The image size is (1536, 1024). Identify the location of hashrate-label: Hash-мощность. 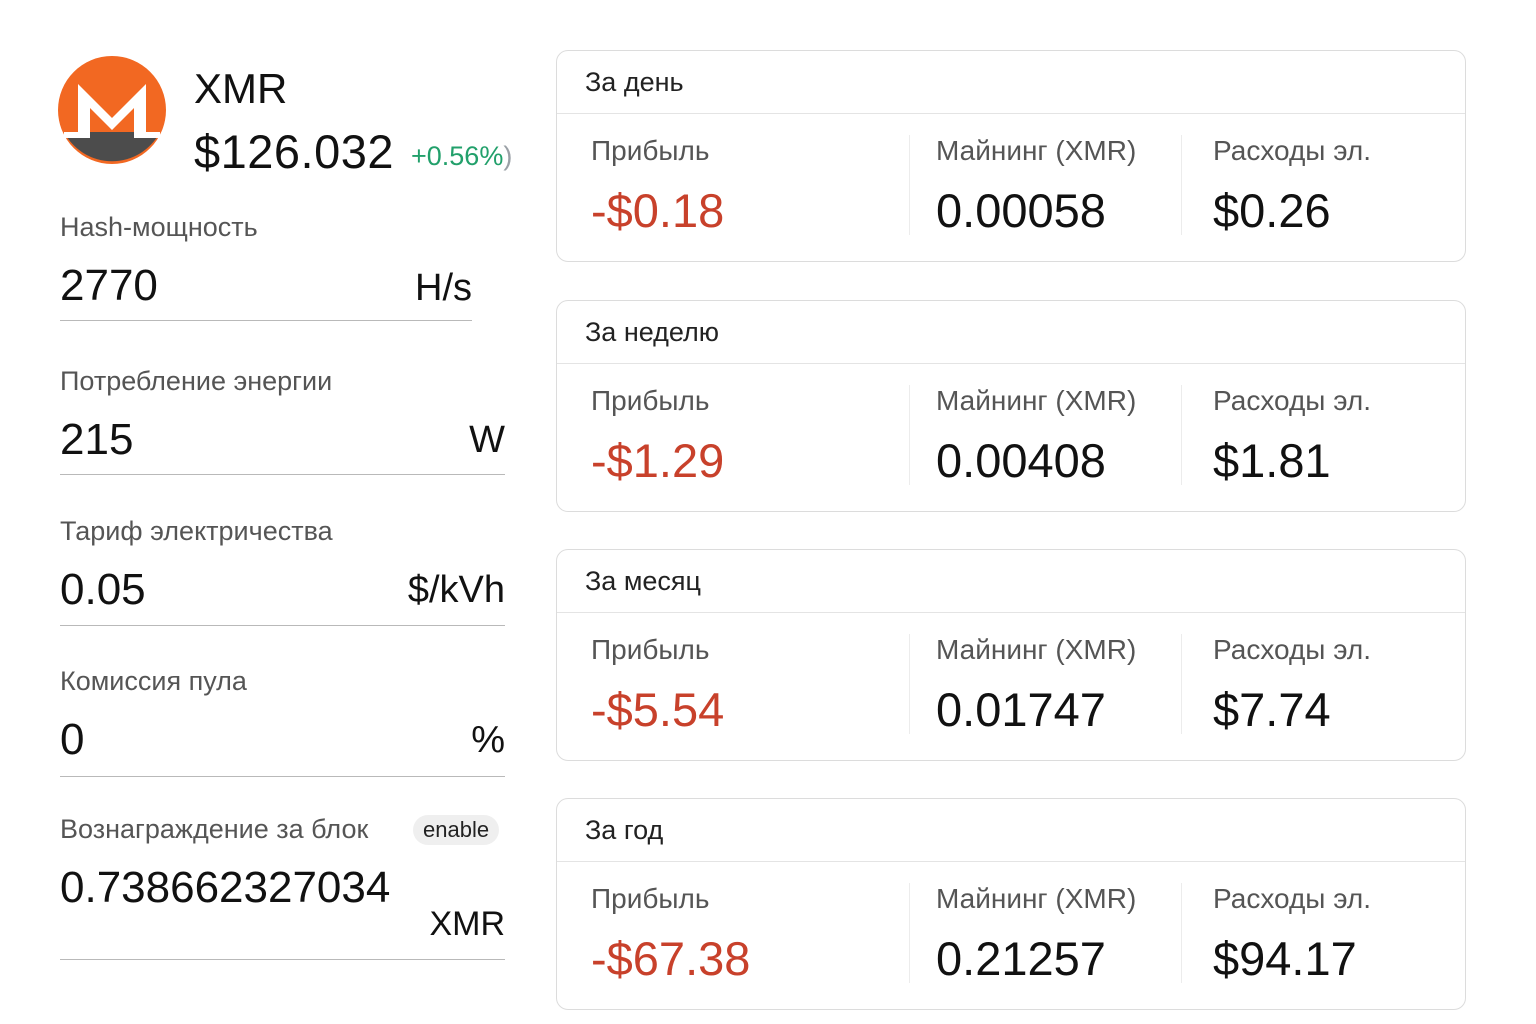
(159, 227).